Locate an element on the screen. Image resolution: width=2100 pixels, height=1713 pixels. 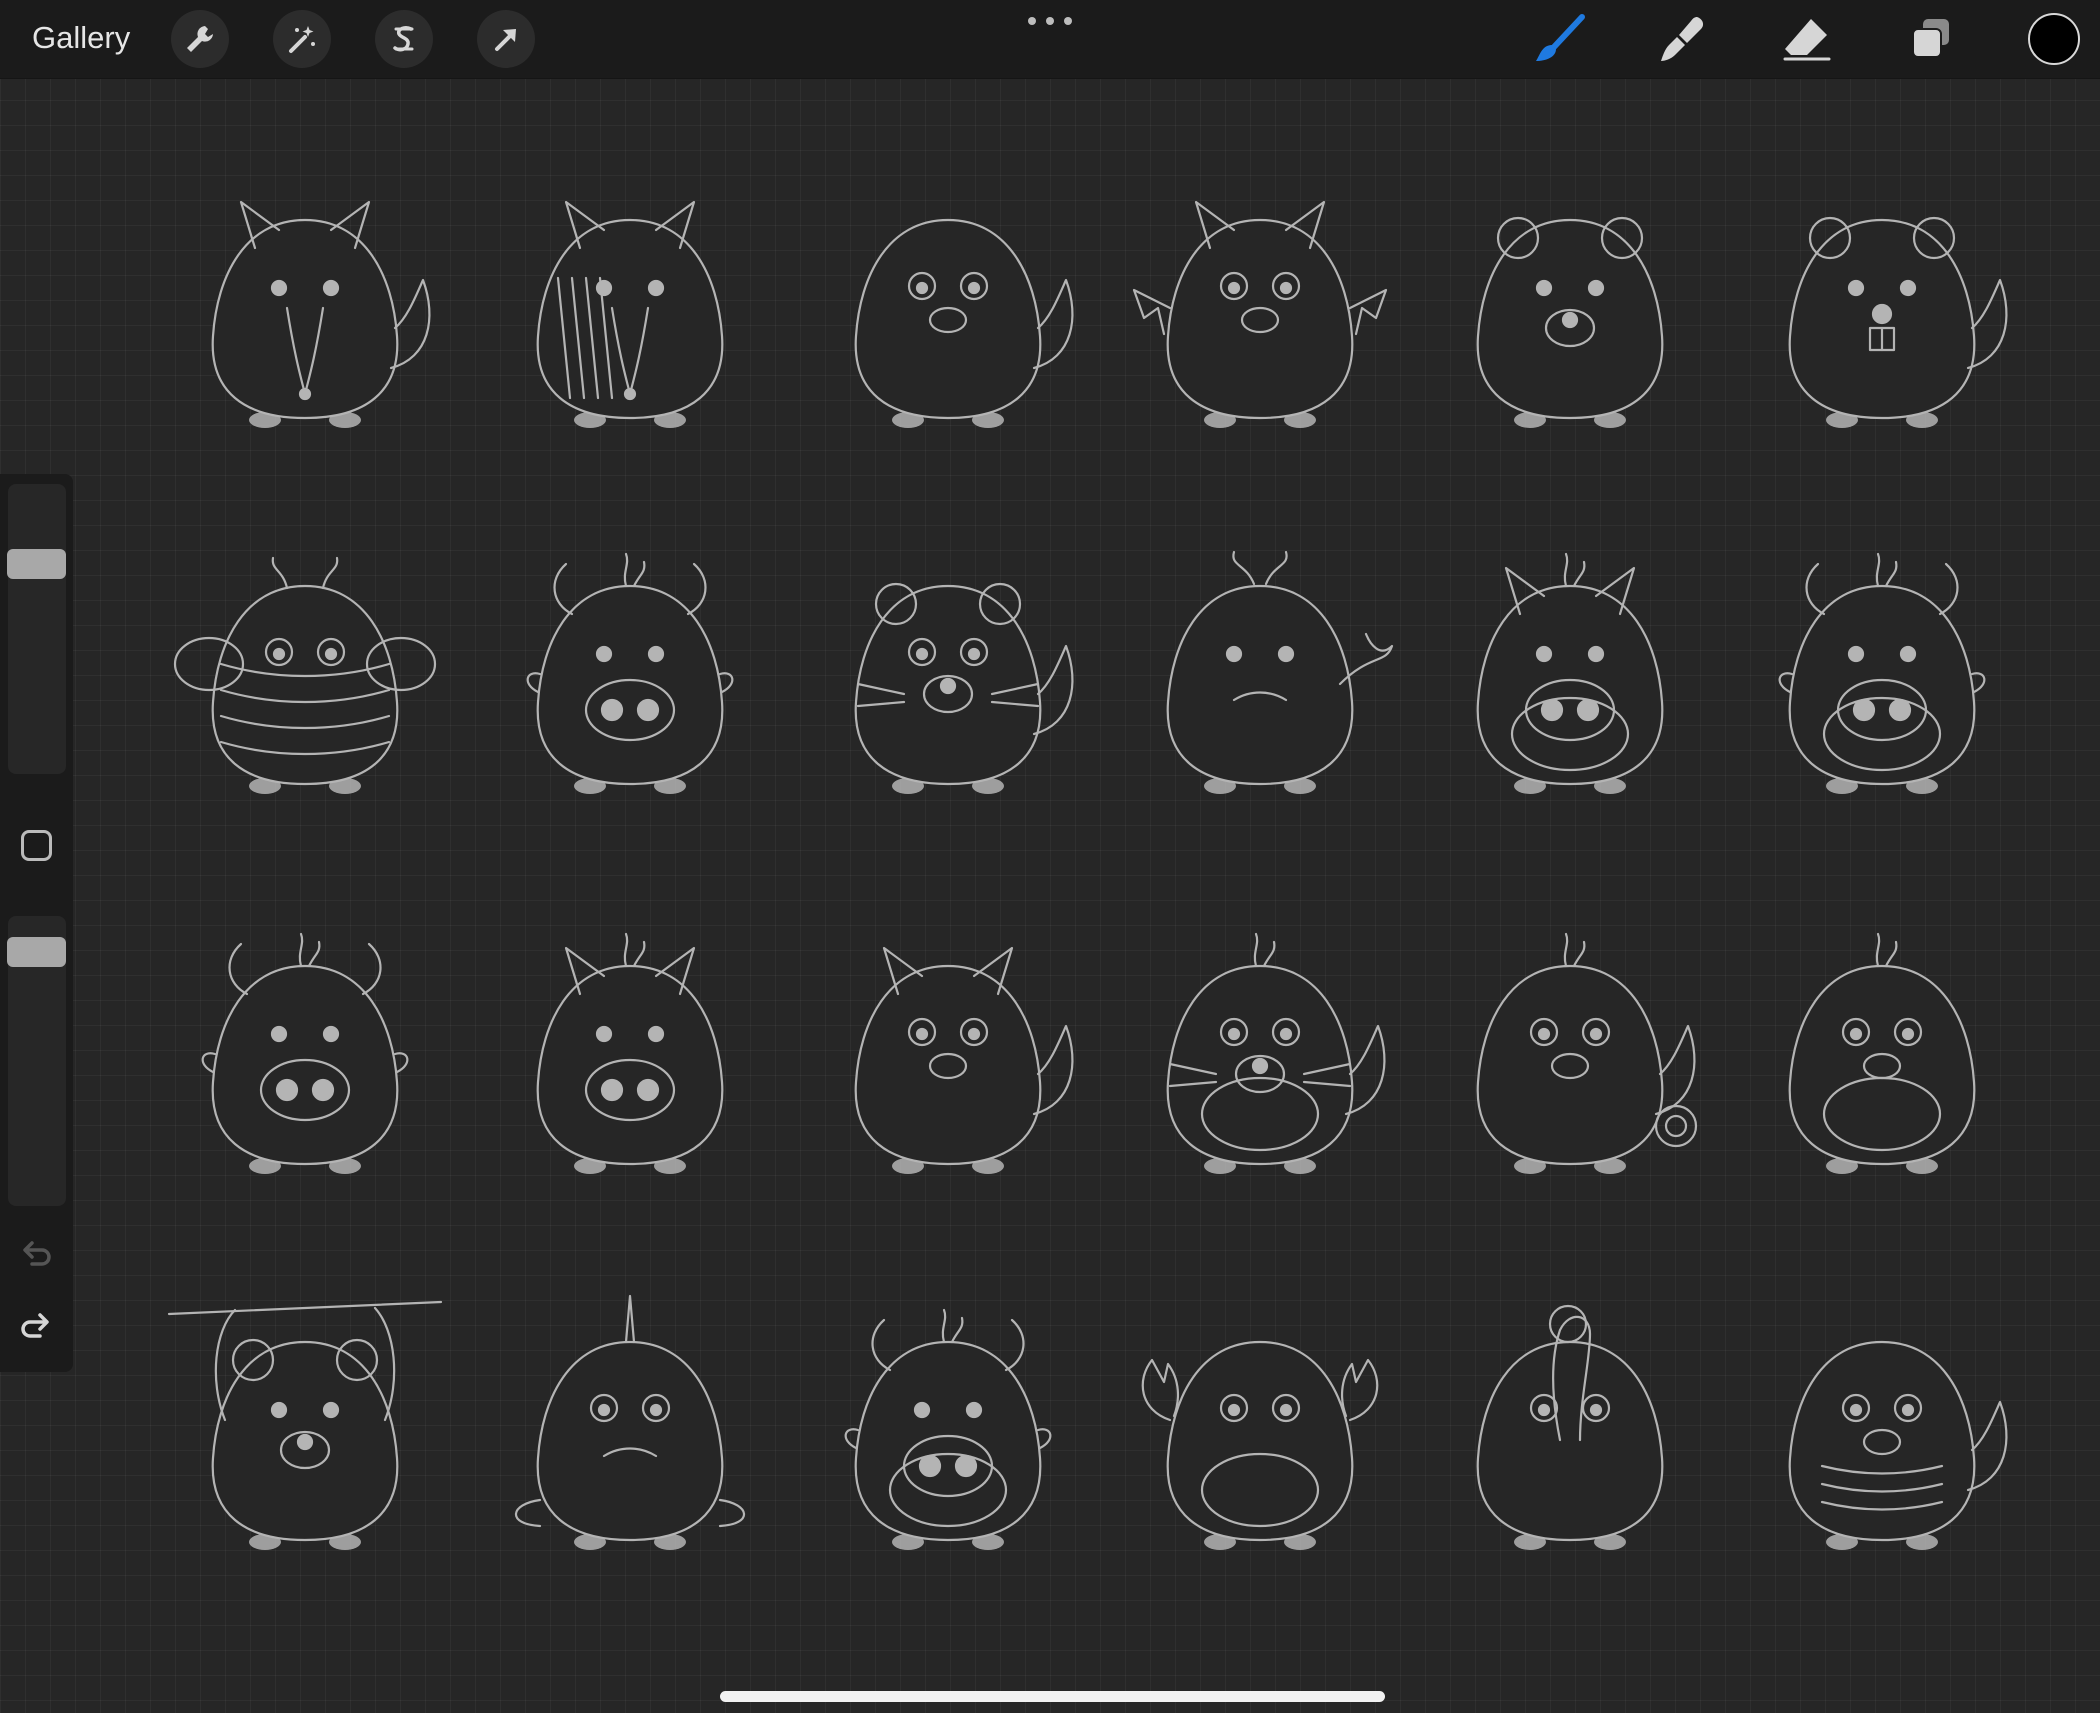
walrus-cat-drawing is located at coordinates (1276, 1053).